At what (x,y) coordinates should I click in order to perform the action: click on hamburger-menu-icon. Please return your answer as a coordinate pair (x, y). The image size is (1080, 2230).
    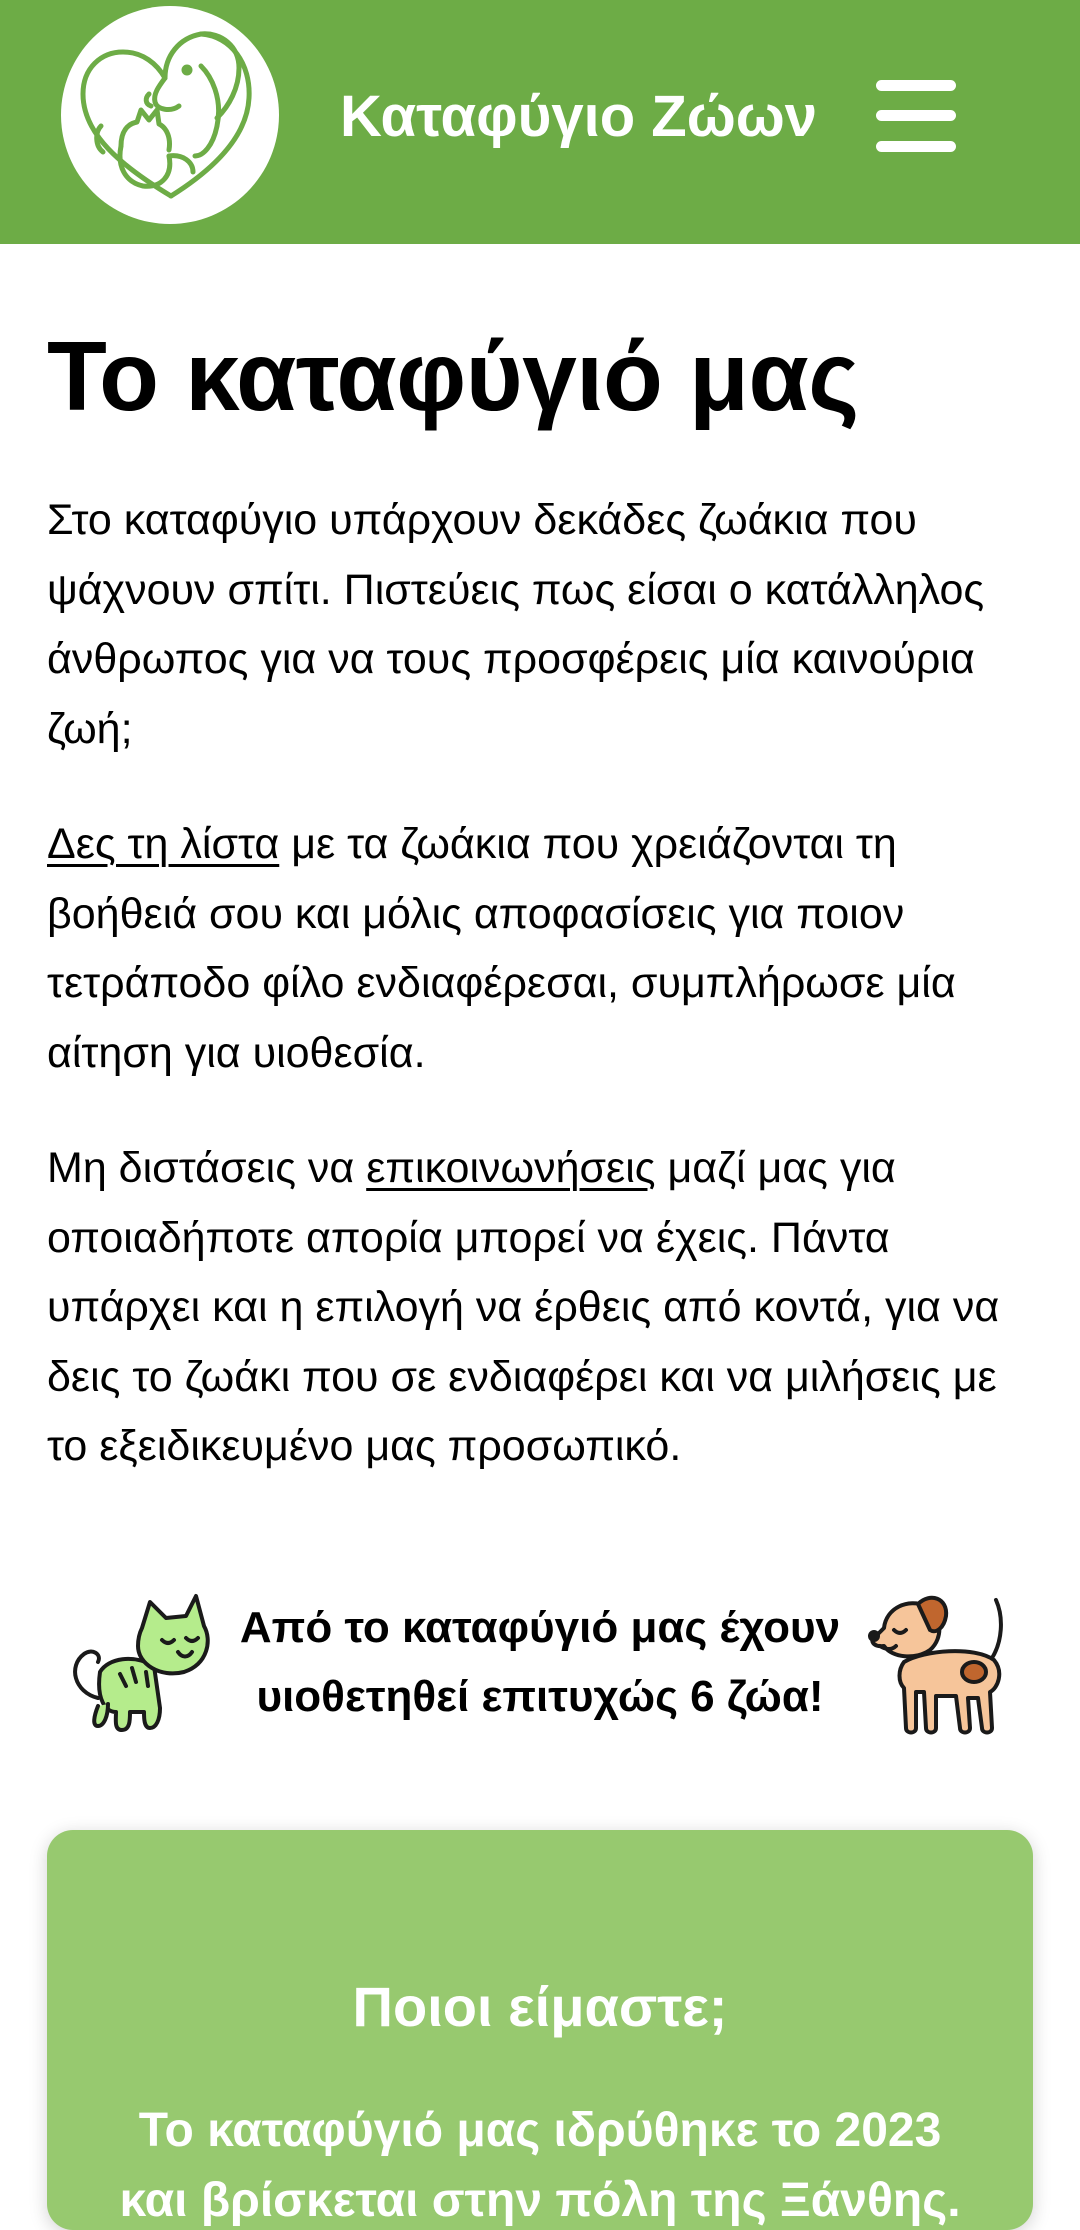
    Looking at the image, I should click on (916, 116).